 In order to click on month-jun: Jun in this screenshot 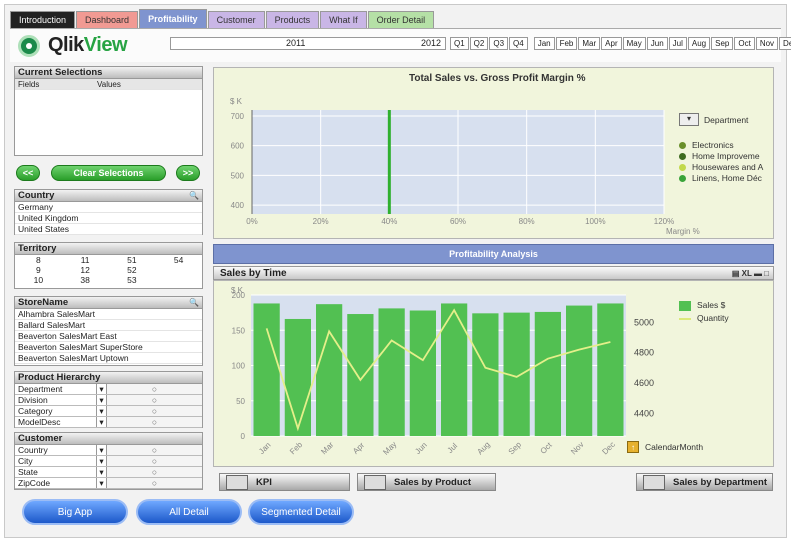, I will do `click(657, 43)`.